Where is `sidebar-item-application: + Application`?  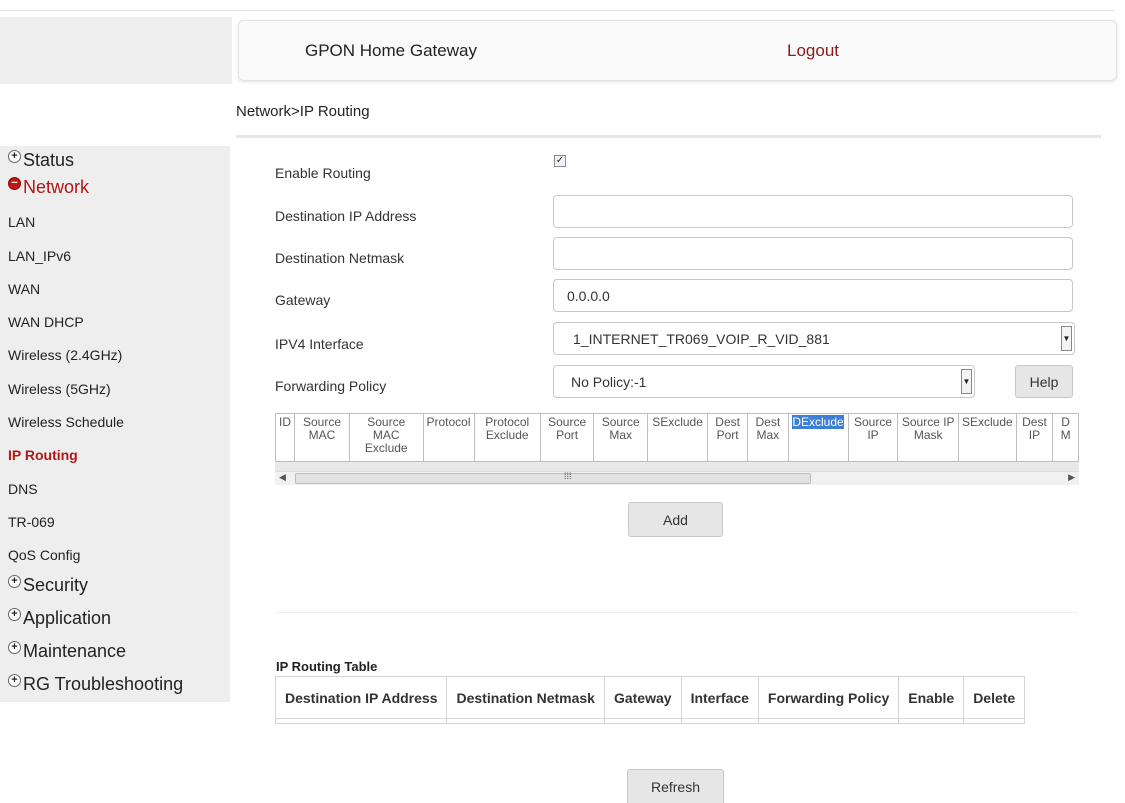 sidebar-item-application: + Application is located at coordinates (59, 618).